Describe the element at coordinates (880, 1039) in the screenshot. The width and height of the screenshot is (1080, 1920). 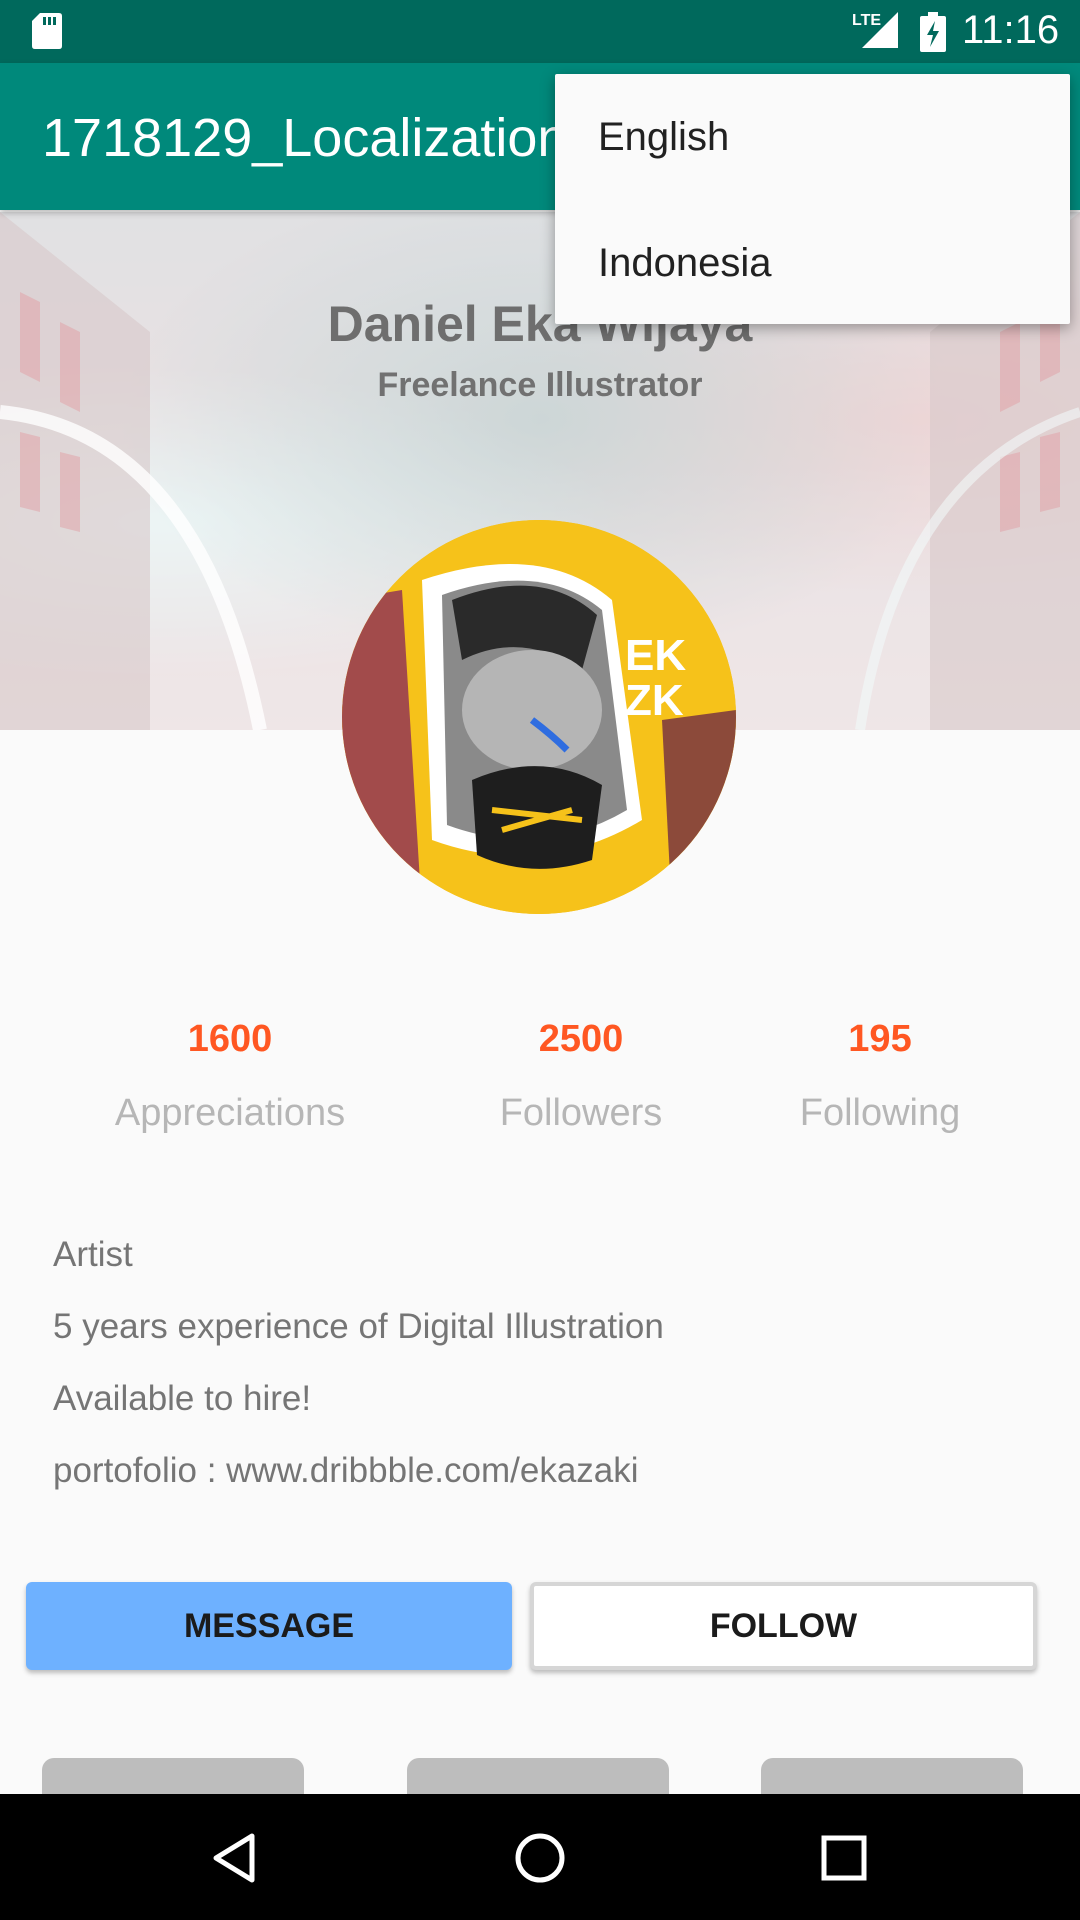
I see `stat-following-value: 195` at that location.